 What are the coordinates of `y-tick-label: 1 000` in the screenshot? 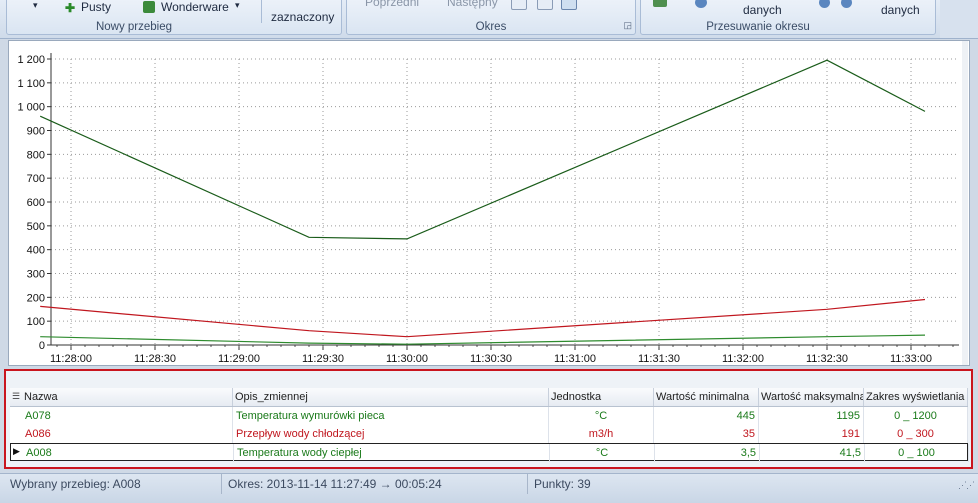 It's located at (31, 108).